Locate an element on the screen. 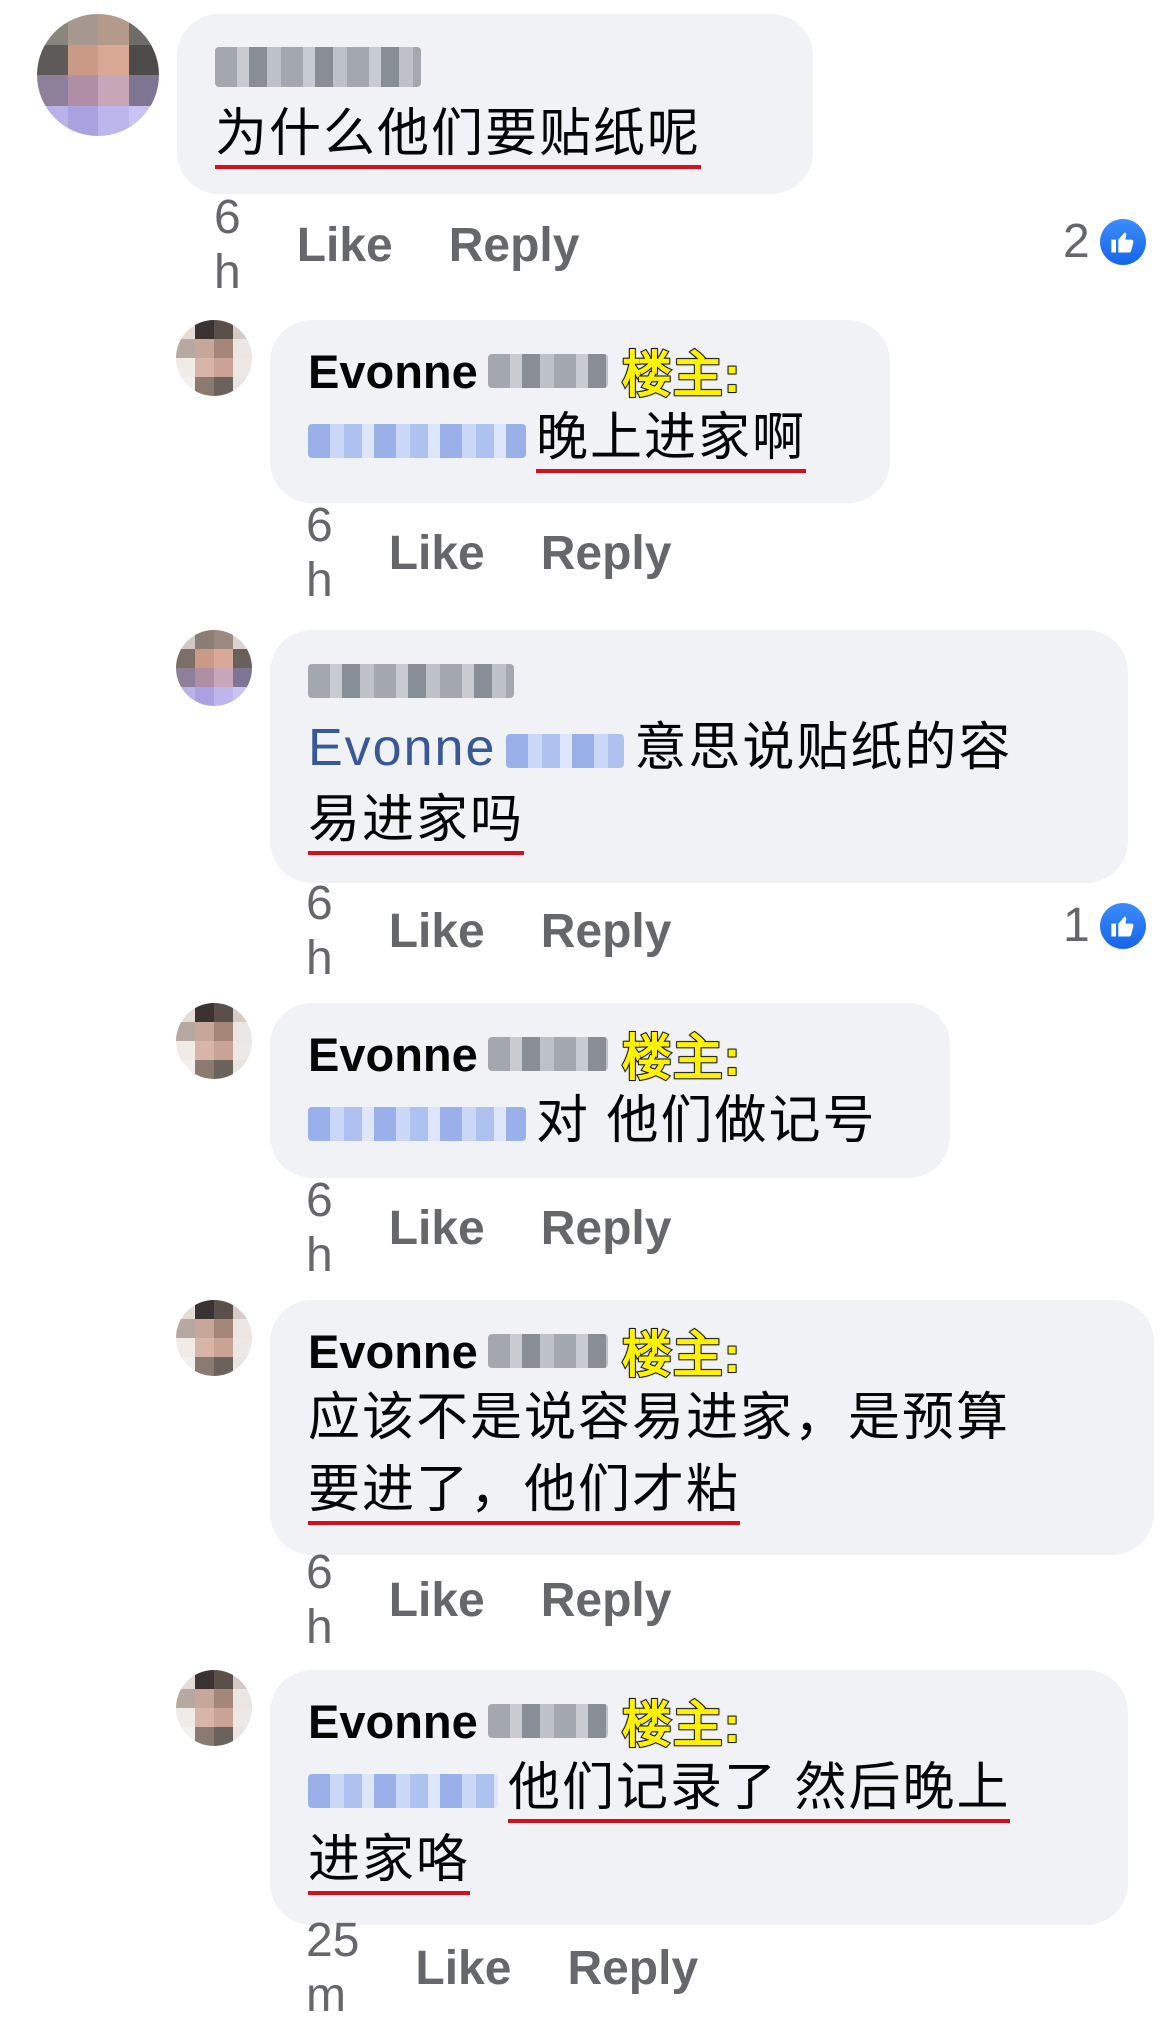 The image size is (1170, 2023). reaction-number: 2 is located at coordinates (1076, 241).